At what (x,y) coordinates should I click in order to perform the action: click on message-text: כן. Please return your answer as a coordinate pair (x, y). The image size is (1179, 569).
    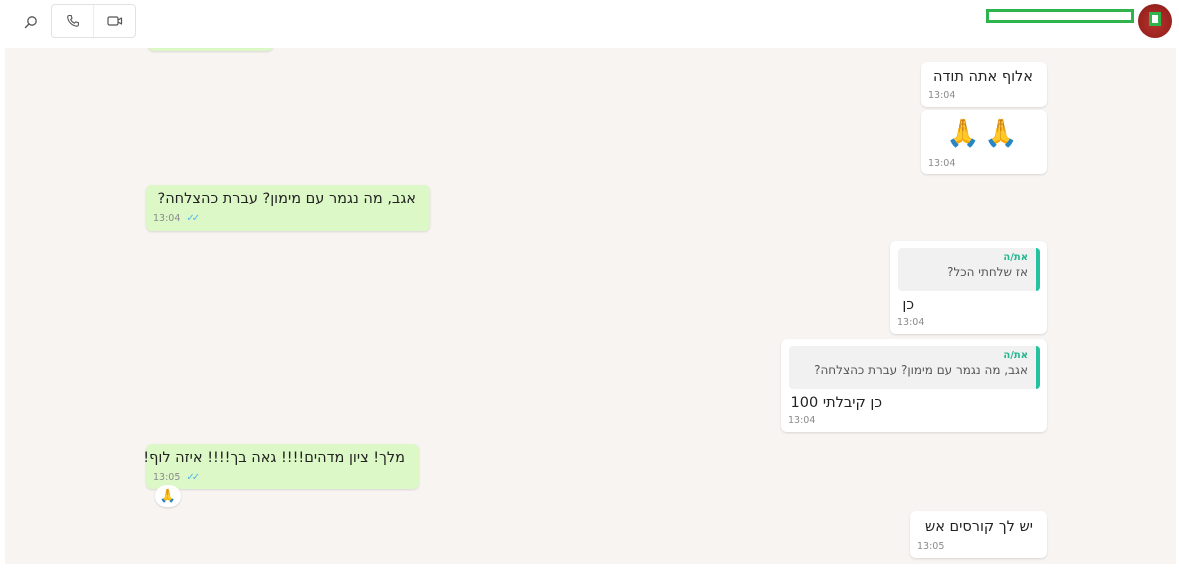
    Looking at the image, I should click on (908, 305).